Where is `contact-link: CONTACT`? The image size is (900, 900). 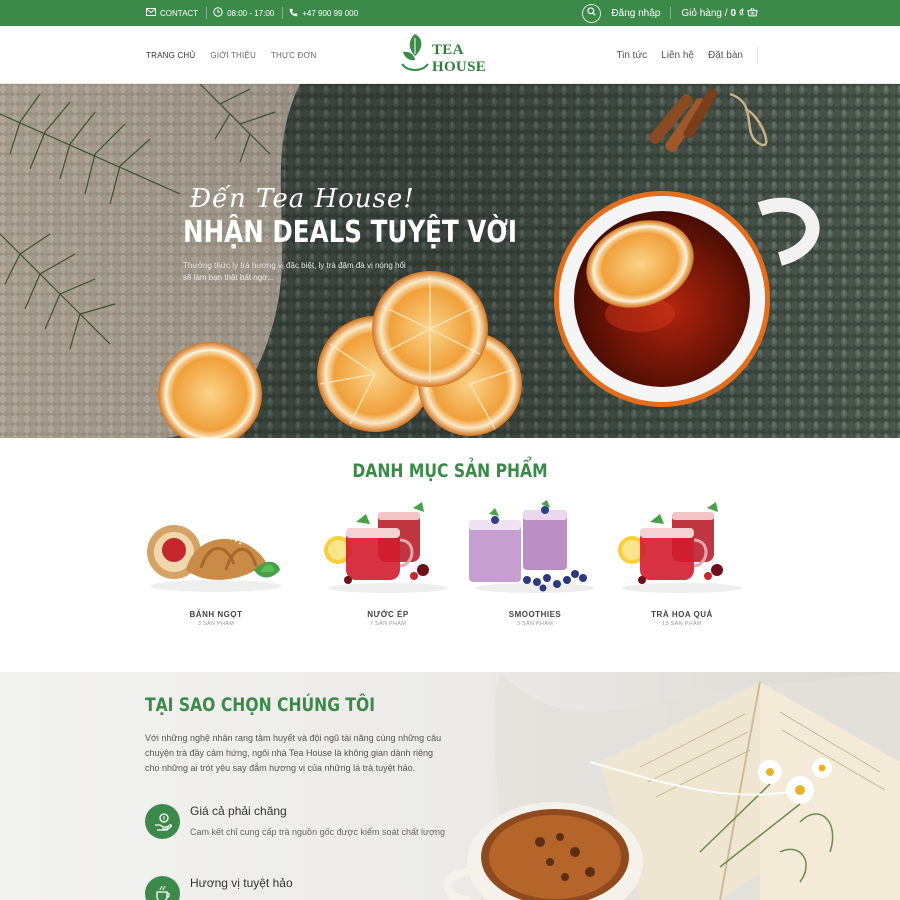 contact-link: CONTACT is located at coordinates (177, 13).